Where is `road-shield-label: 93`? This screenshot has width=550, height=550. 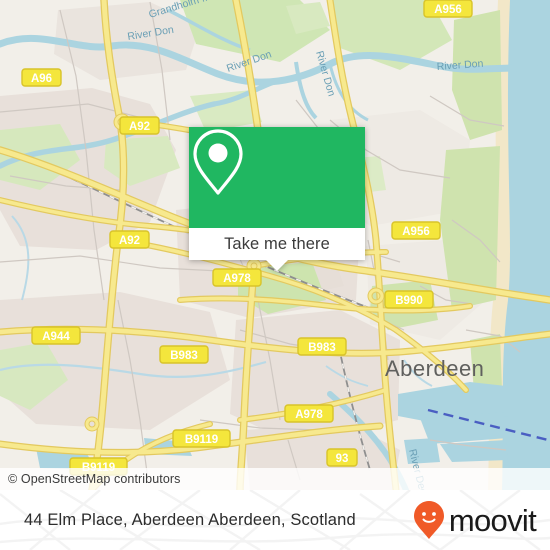
road-shield-label: 93 is located at coordinates (342, 459).